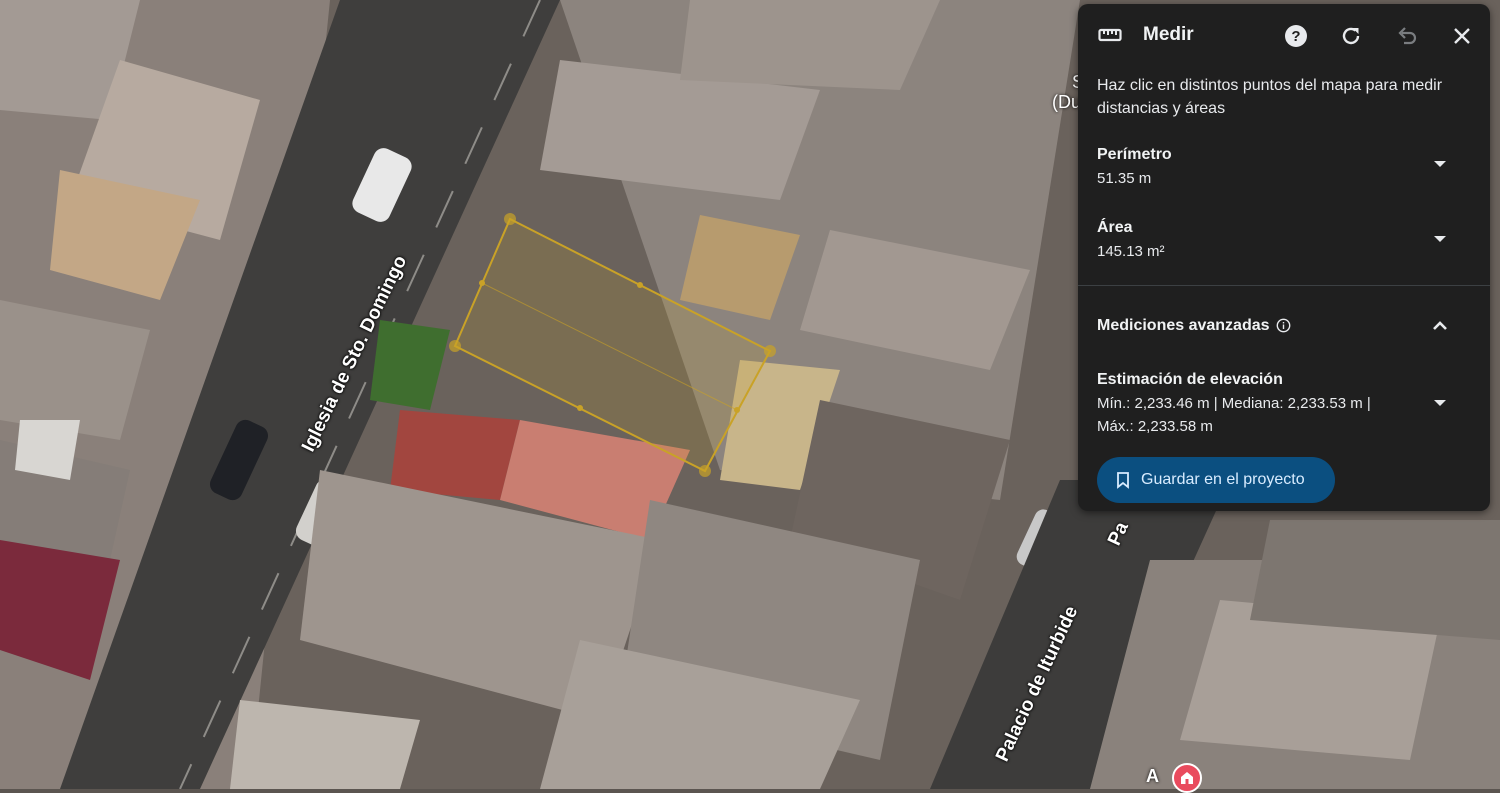  I want to click on save-button-label: Guardar en el proyecto, so click(1223, 479).